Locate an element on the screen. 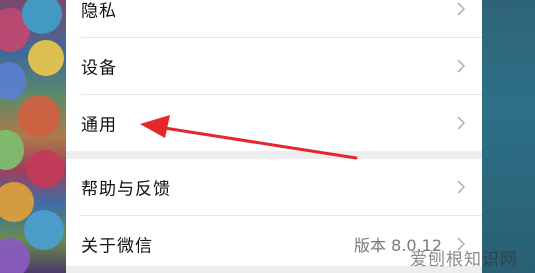 The width and height of the screenshot is (535, 273). settings-item-label: 隐私 is located at coordinates (99, 11).